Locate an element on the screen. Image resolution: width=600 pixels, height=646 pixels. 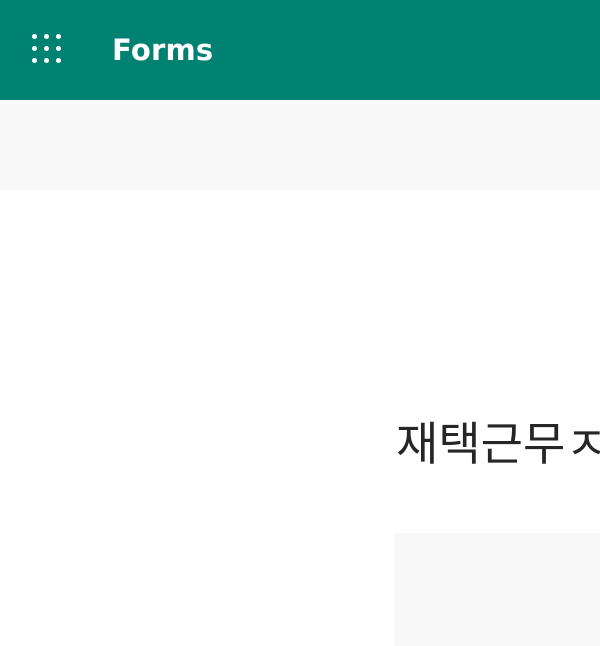
form-content-card is located at coordinates (497, 589).